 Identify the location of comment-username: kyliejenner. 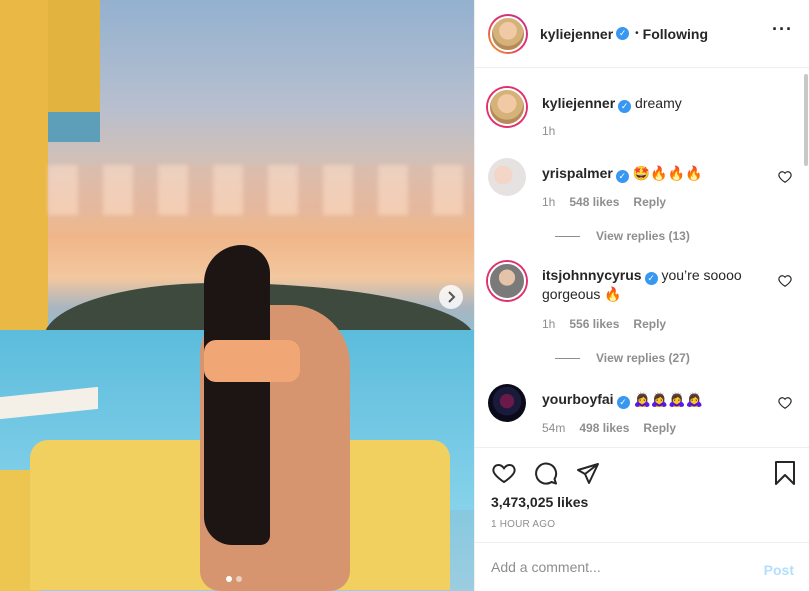
(578, 103).